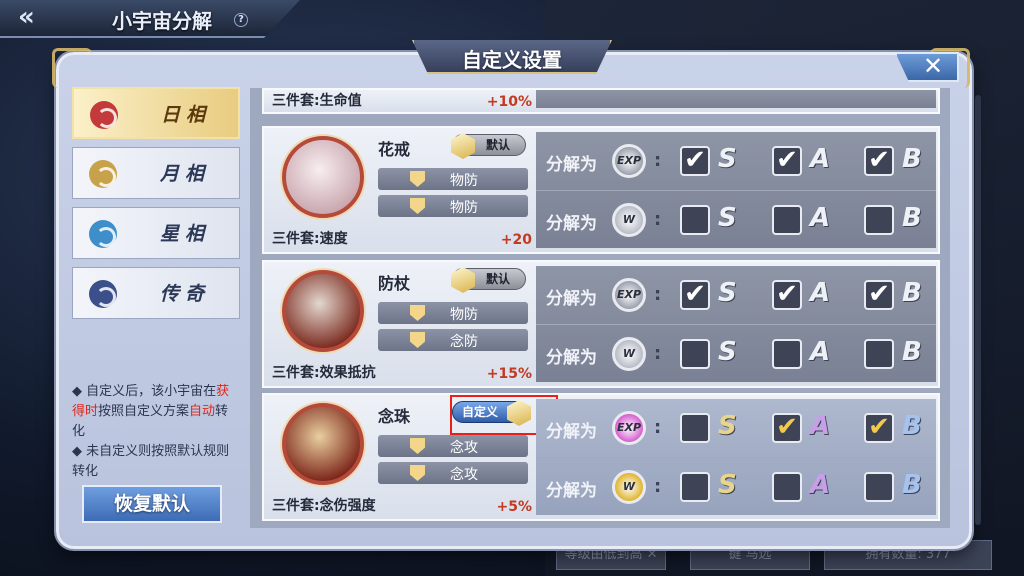 This screenshot has height=576, width=1024. What do you see at coordinates (241, 20) in the screenshot?
I see `help-icon: ?` at bounding box center [241, 20].